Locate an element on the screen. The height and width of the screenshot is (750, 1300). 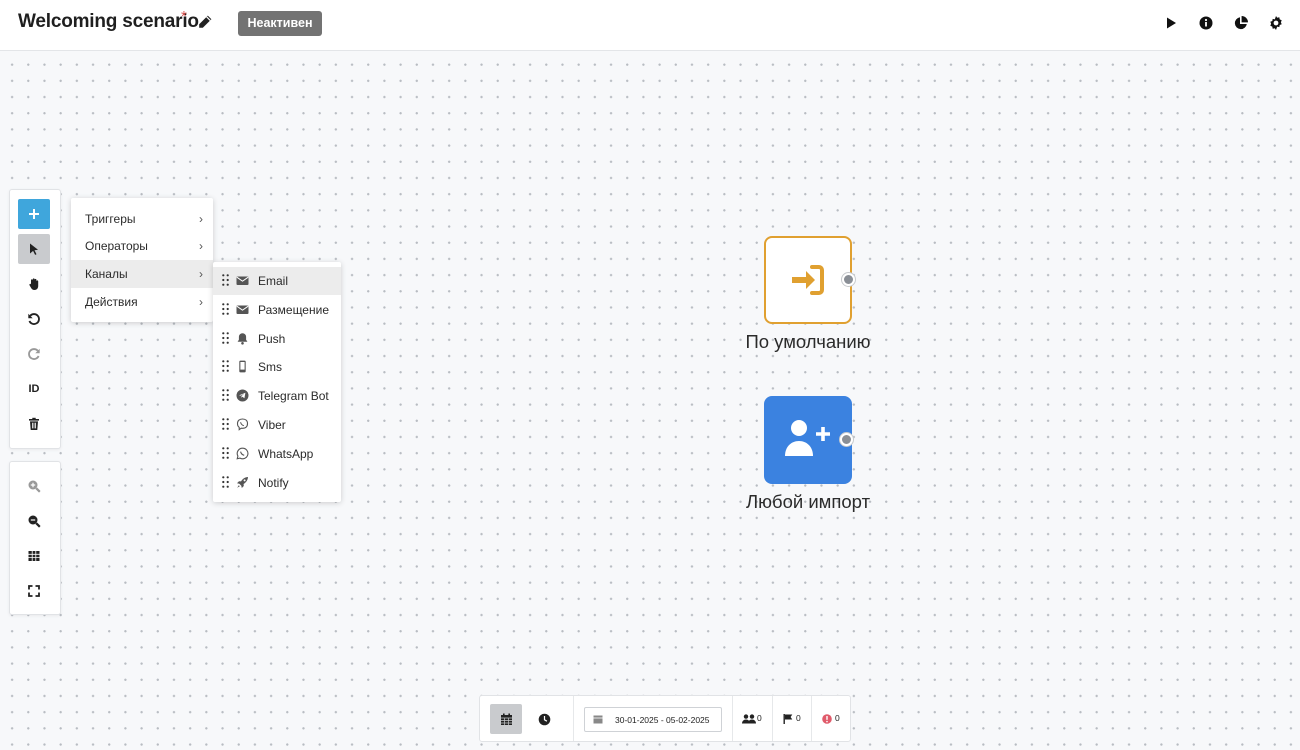
fullscreen-button is located at coordinates (34, 591).